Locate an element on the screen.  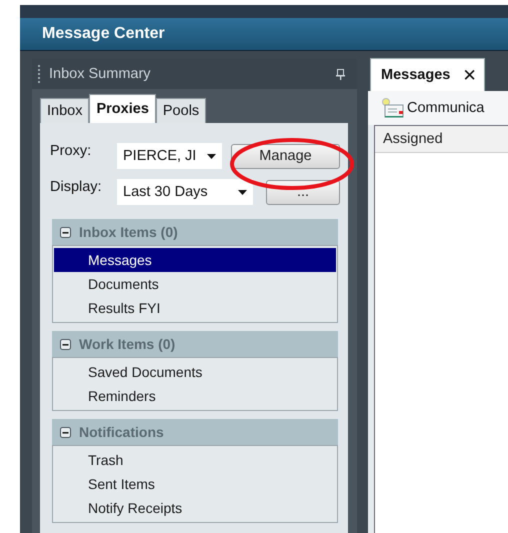
envelope-icon is located at coordinates (393, 108).